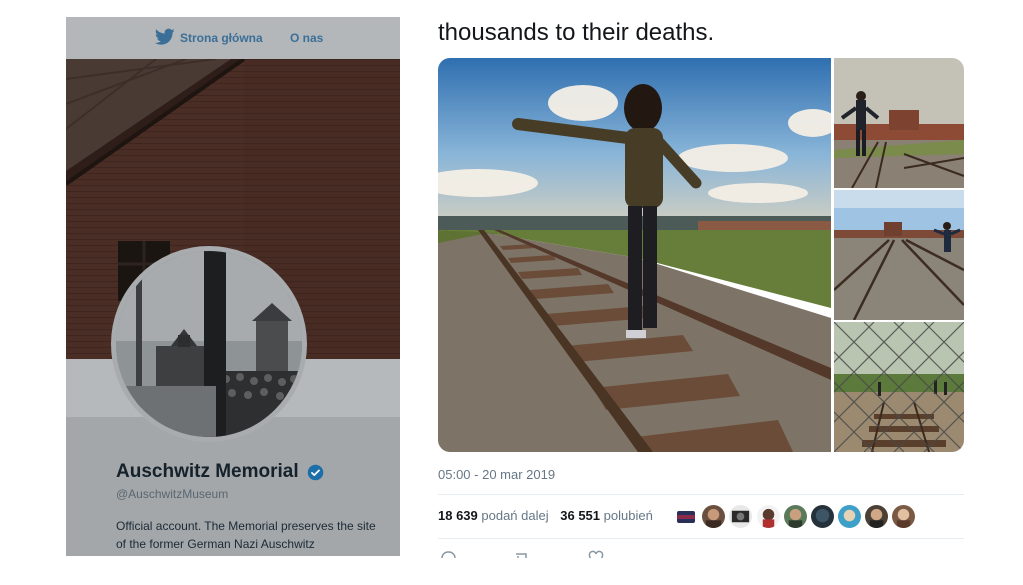 This screenshot has width=1023, height=585. I want to click on profile-name: Auschwitz Memorial, so click(207, 472).